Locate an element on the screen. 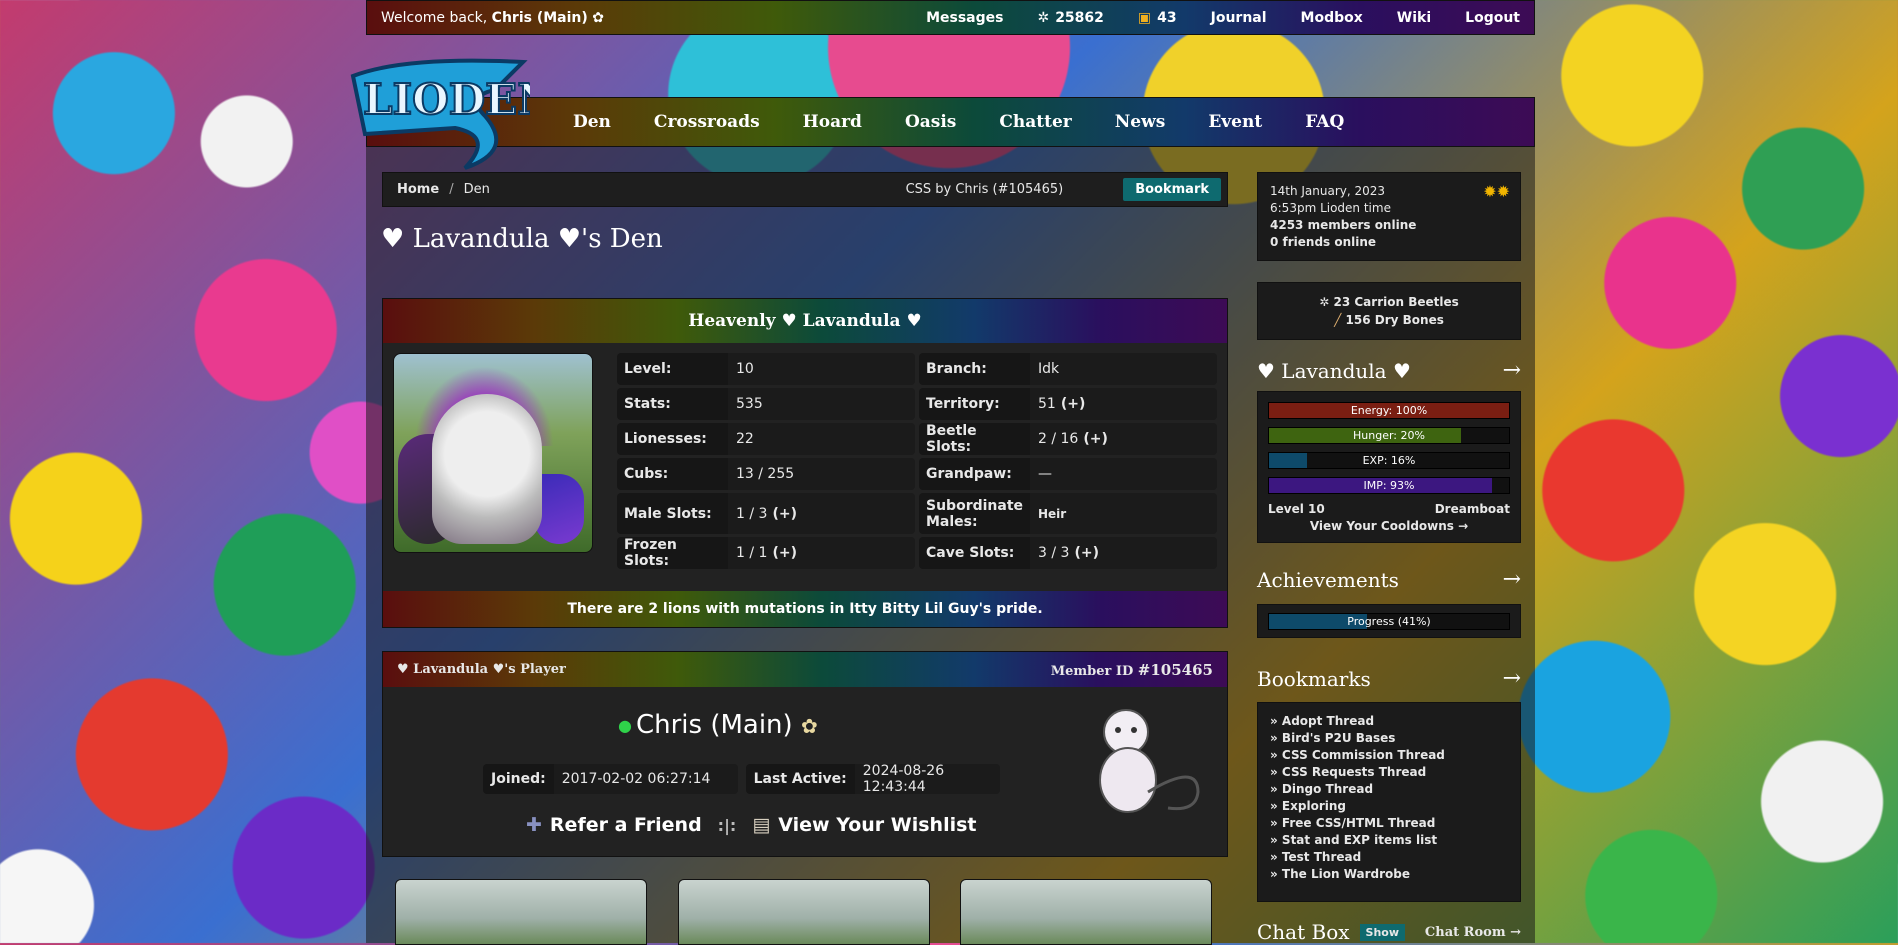 The image size is (1898, 945). nav-item-crossroads: Crossroads is located at coordinates (707, 122).